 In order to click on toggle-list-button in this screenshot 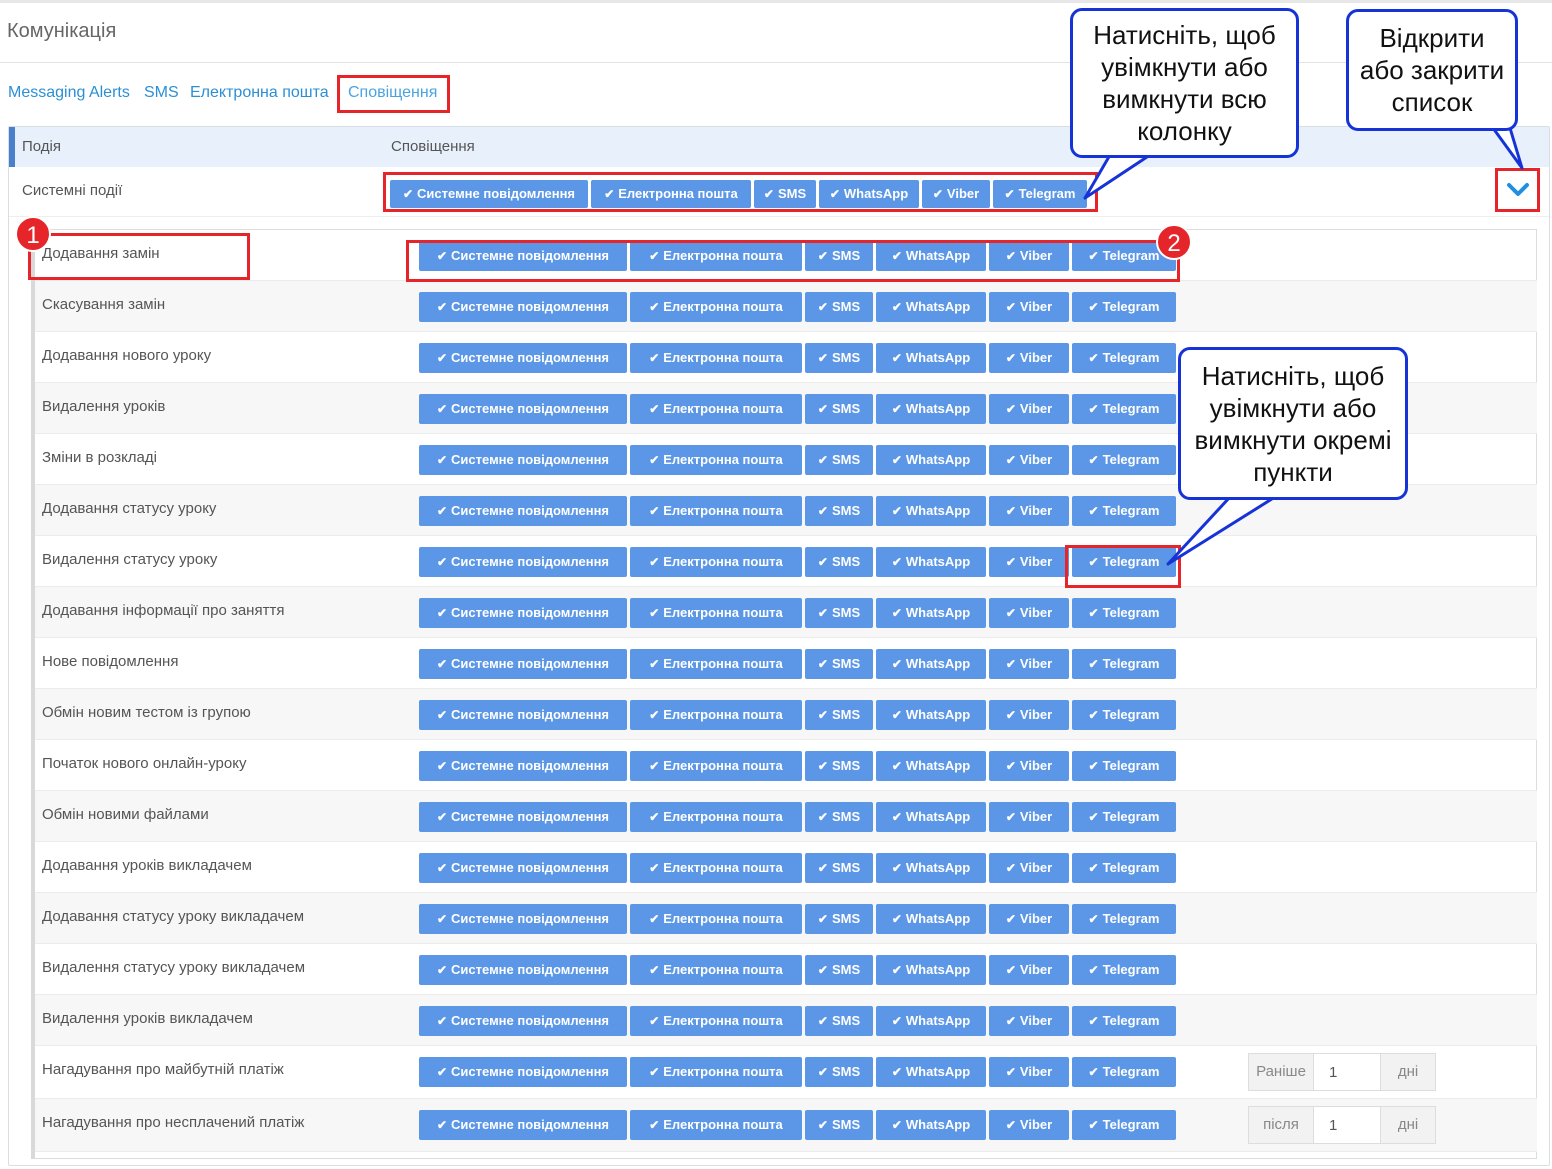, I will do `click(1517, 190)`.